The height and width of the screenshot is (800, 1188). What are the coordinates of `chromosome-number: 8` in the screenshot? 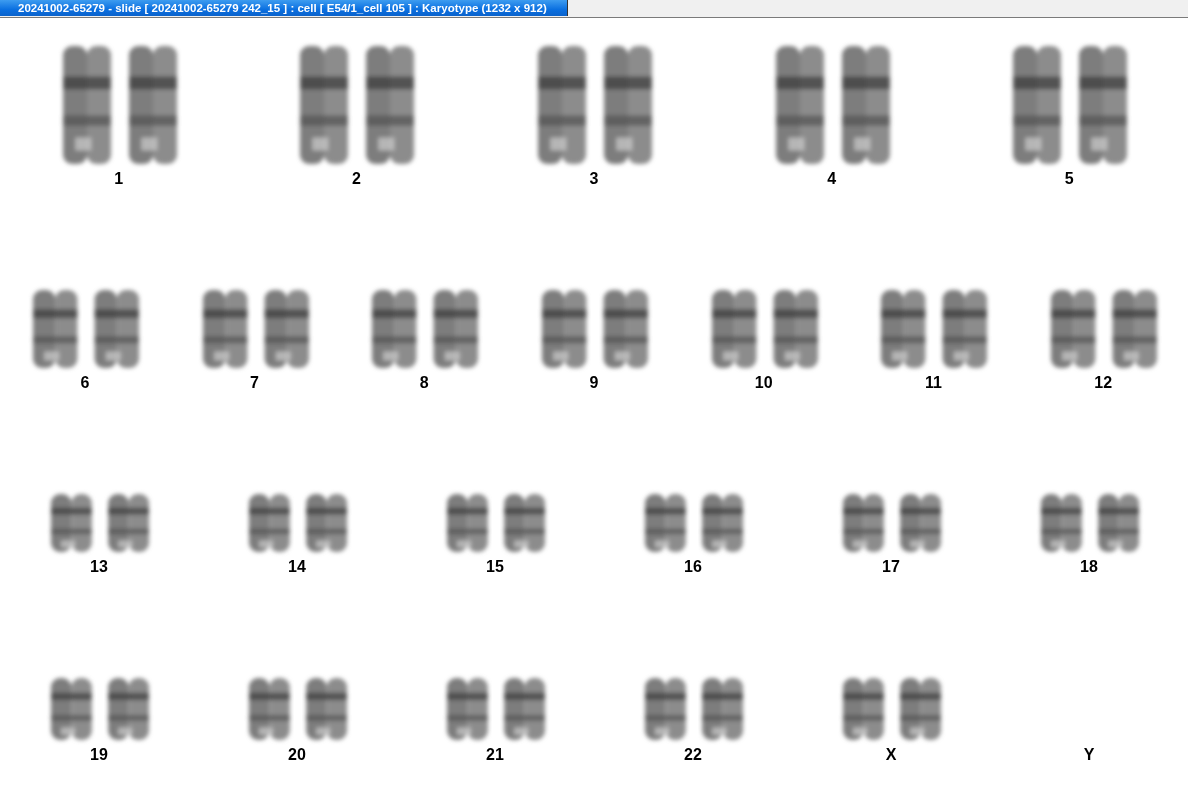 It's located at (424, 383).